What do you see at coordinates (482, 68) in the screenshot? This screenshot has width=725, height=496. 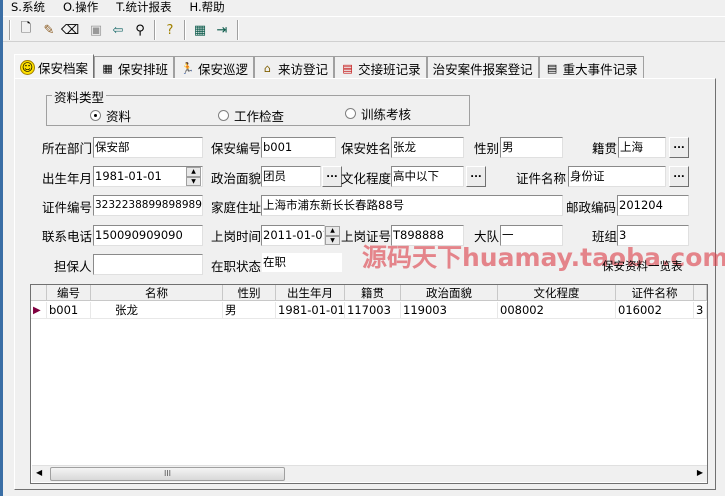 I see `tab-case-report: 治安案件报案登记` at bounding box center [482, 68].